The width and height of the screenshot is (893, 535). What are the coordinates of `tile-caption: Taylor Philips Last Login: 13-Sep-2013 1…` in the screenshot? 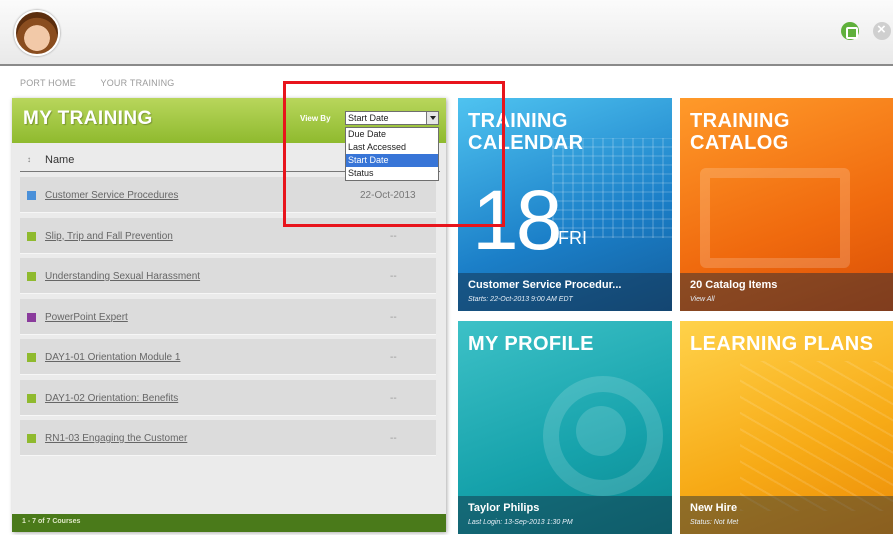 It's located at (565, 515).